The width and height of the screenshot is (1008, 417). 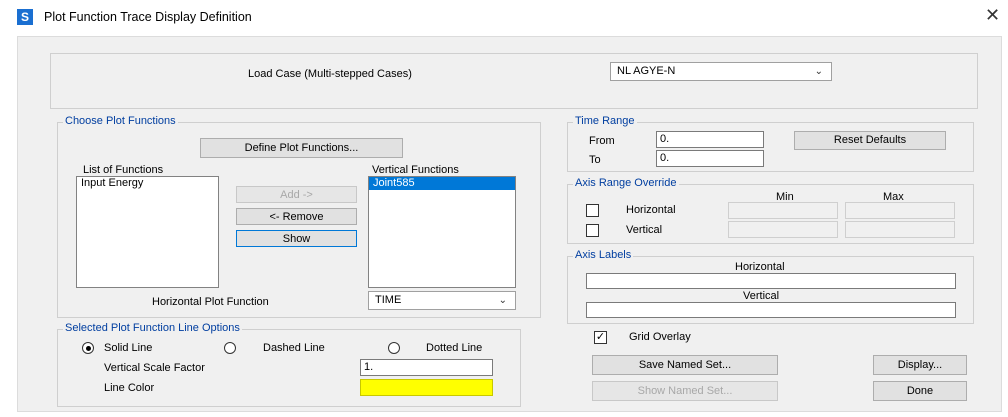 I want to click on vertical-max-input, so click(x=900, y=229).